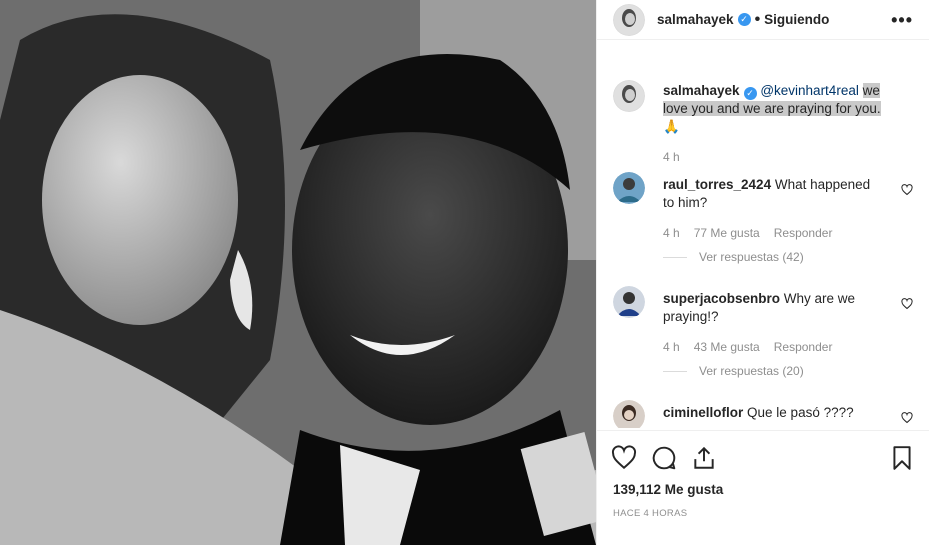 This screenshot has width=929, height=545. I want to click on view-replies-label: Ver respuestas (42), so click(751, 257).